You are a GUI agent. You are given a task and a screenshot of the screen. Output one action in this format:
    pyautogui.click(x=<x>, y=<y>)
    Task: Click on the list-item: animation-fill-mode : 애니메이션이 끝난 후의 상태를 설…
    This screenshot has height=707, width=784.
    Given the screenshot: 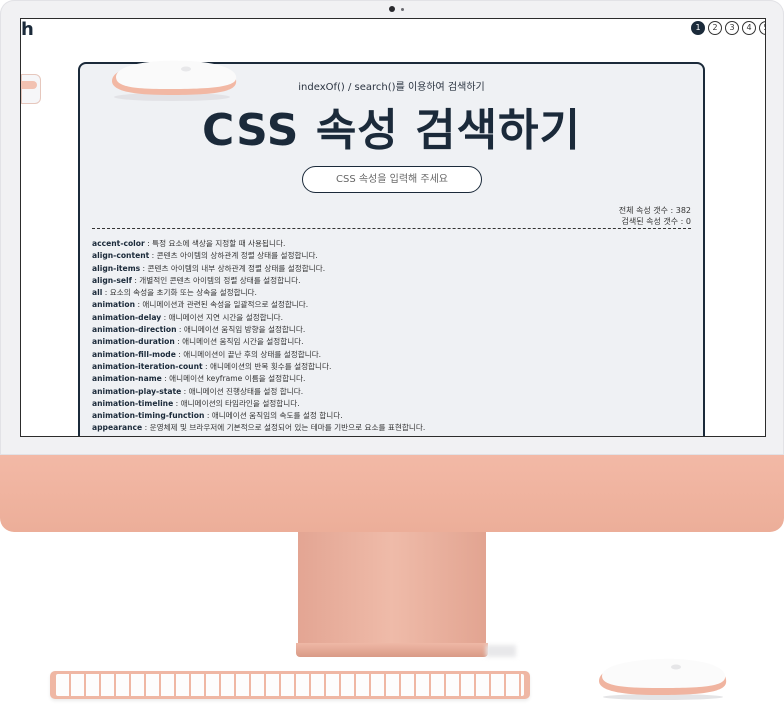 What is the action you would take?
    pyautogui.click(x=207, y=354)
    